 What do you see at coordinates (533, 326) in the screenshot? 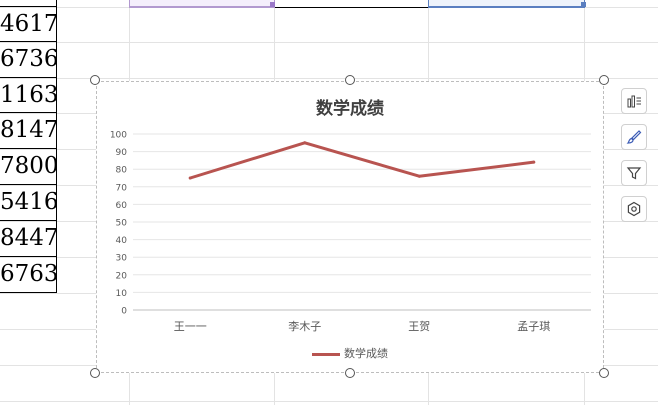
I see `x-tick-label: 孟子琪` at bounding box center [533, 326].